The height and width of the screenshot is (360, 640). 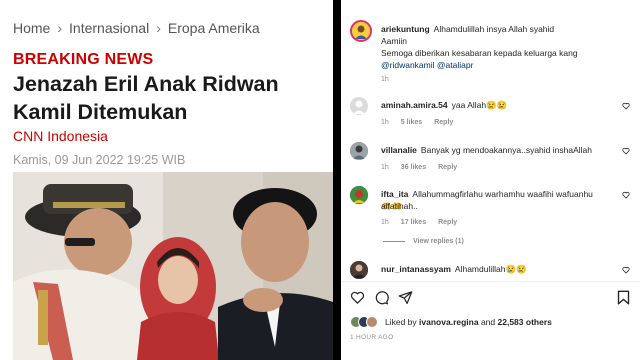 I want to click on caption-meta: 1h, so click(x=385, y=79).